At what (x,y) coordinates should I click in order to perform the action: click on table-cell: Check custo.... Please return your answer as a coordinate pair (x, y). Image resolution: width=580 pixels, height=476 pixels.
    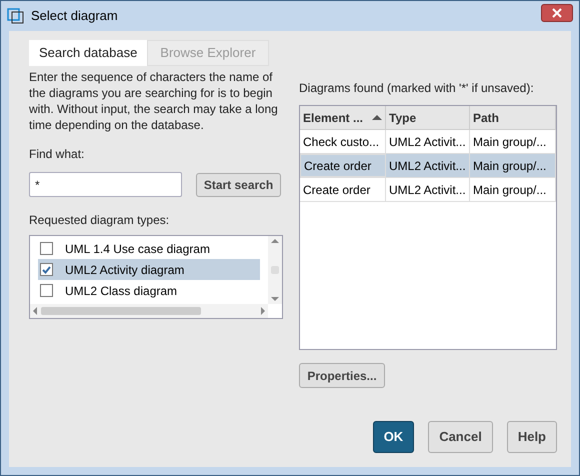
    Looking at the image, I should click on (343, 141).